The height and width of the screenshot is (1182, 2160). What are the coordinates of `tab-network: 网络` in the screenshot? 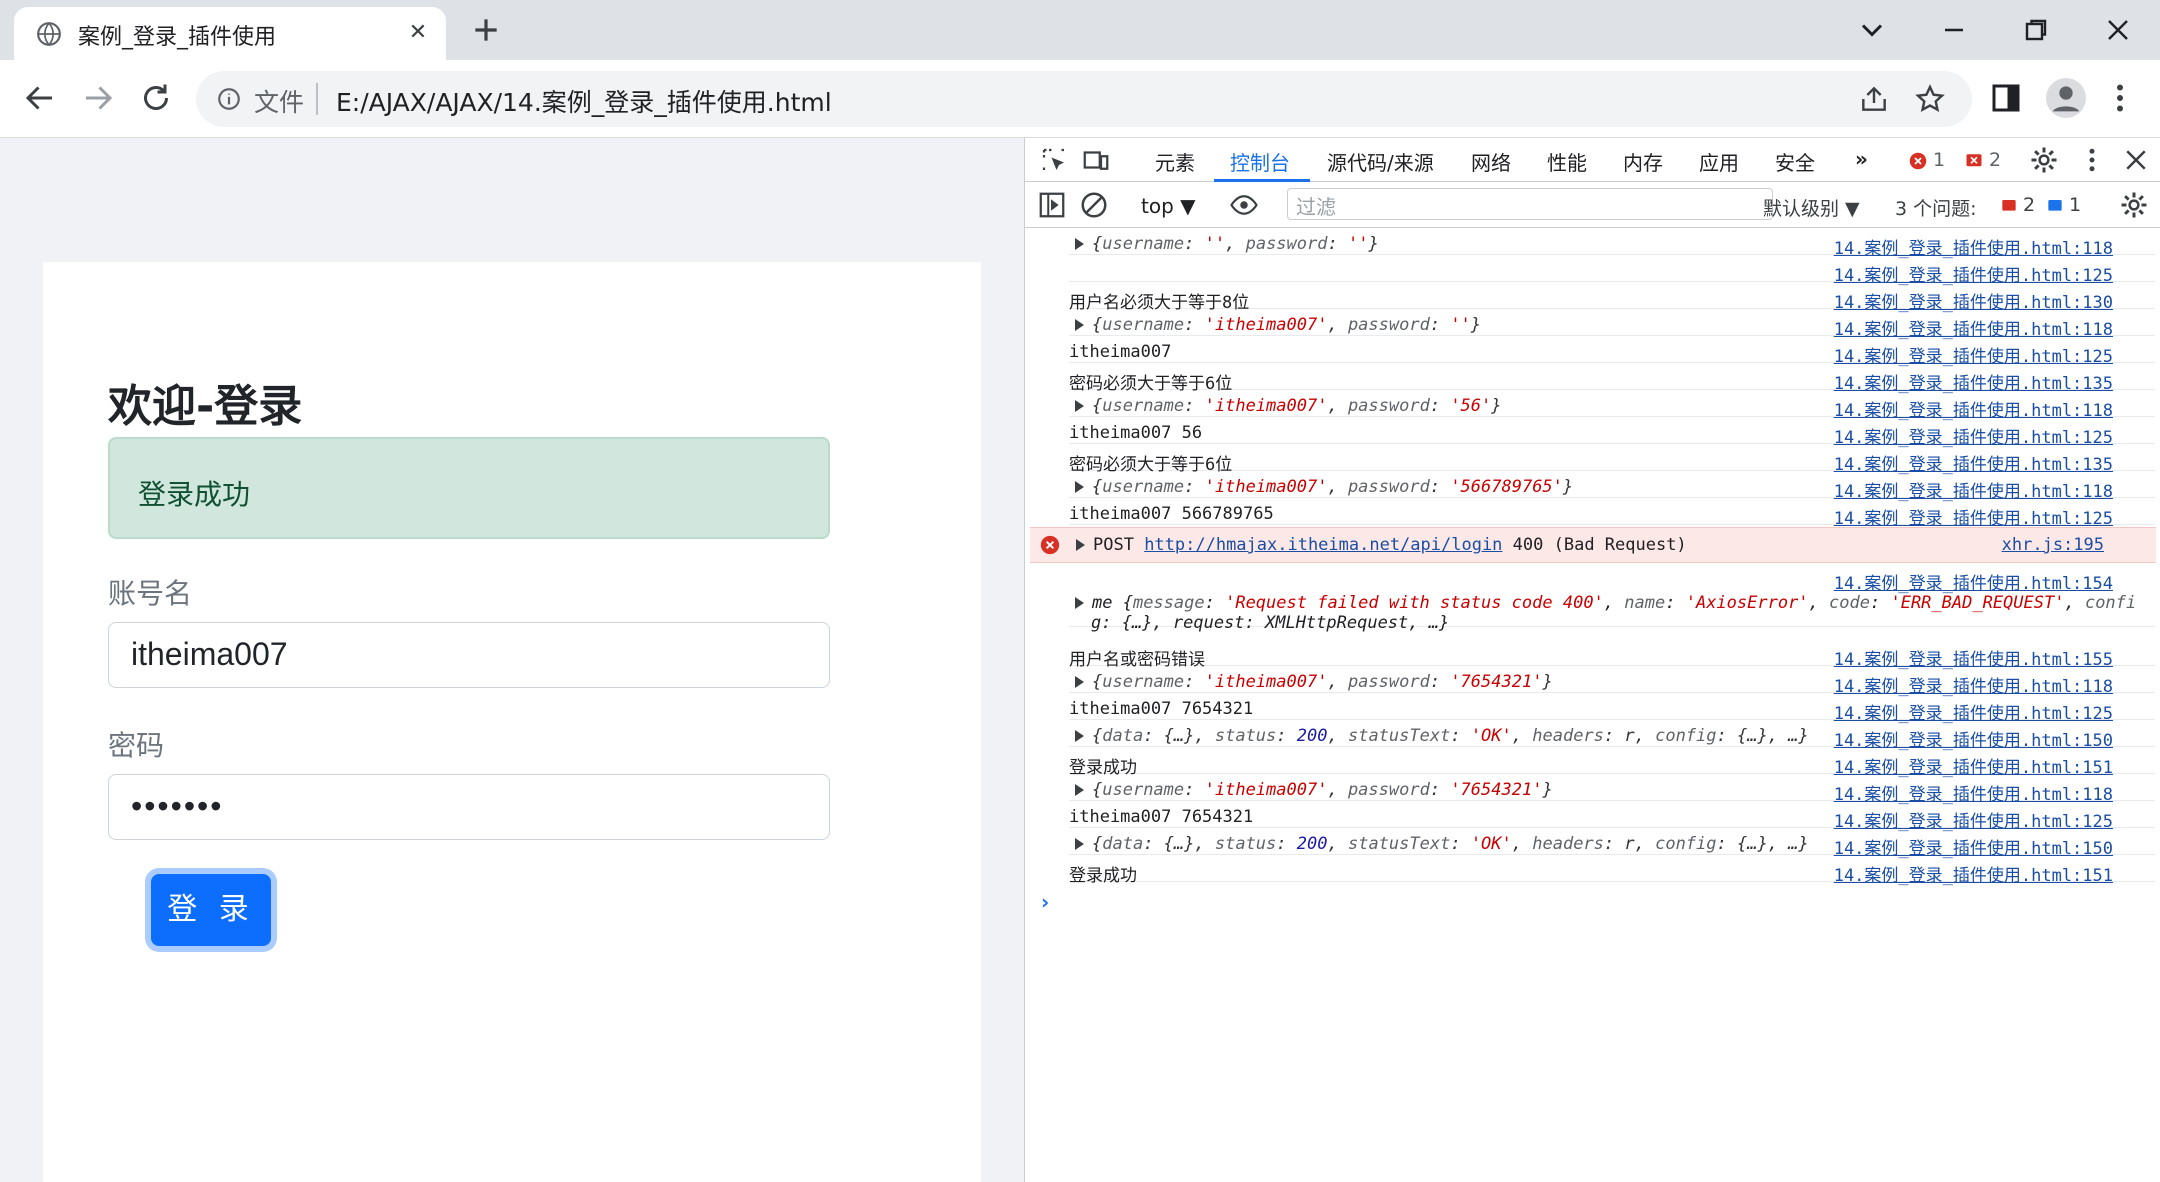 It's located at (1491, 161).